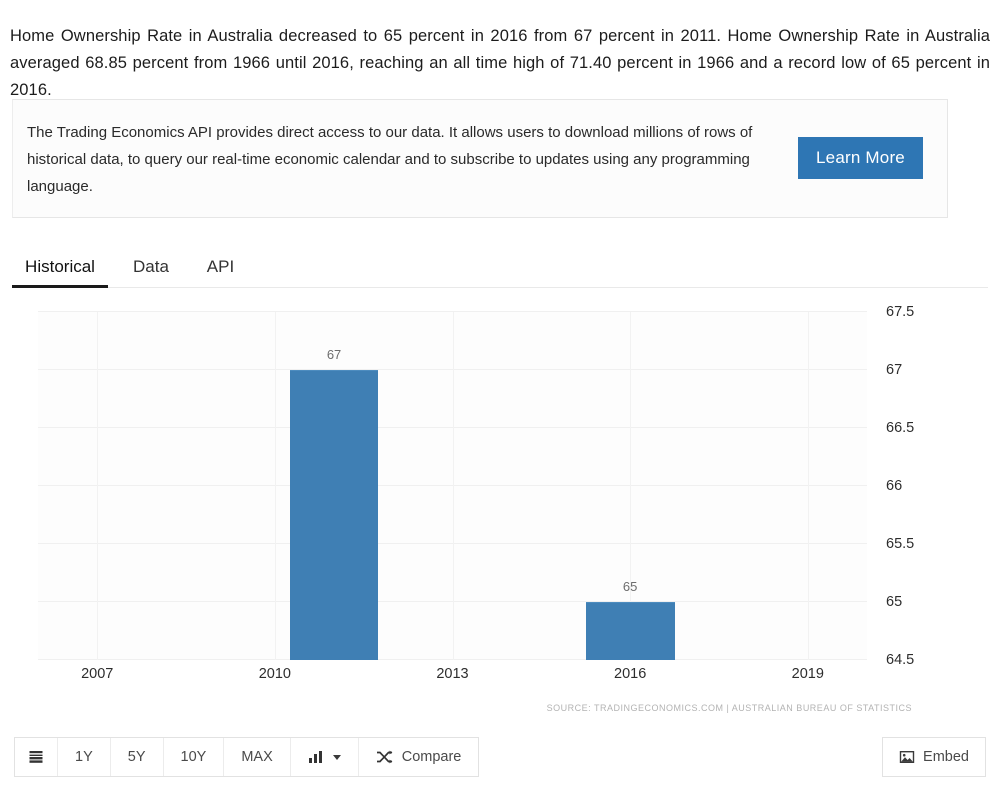  What do you see at coordinates (316, 757) in the screenshot?
I see `bar-chart-icon` at bounding box center [316, 757].